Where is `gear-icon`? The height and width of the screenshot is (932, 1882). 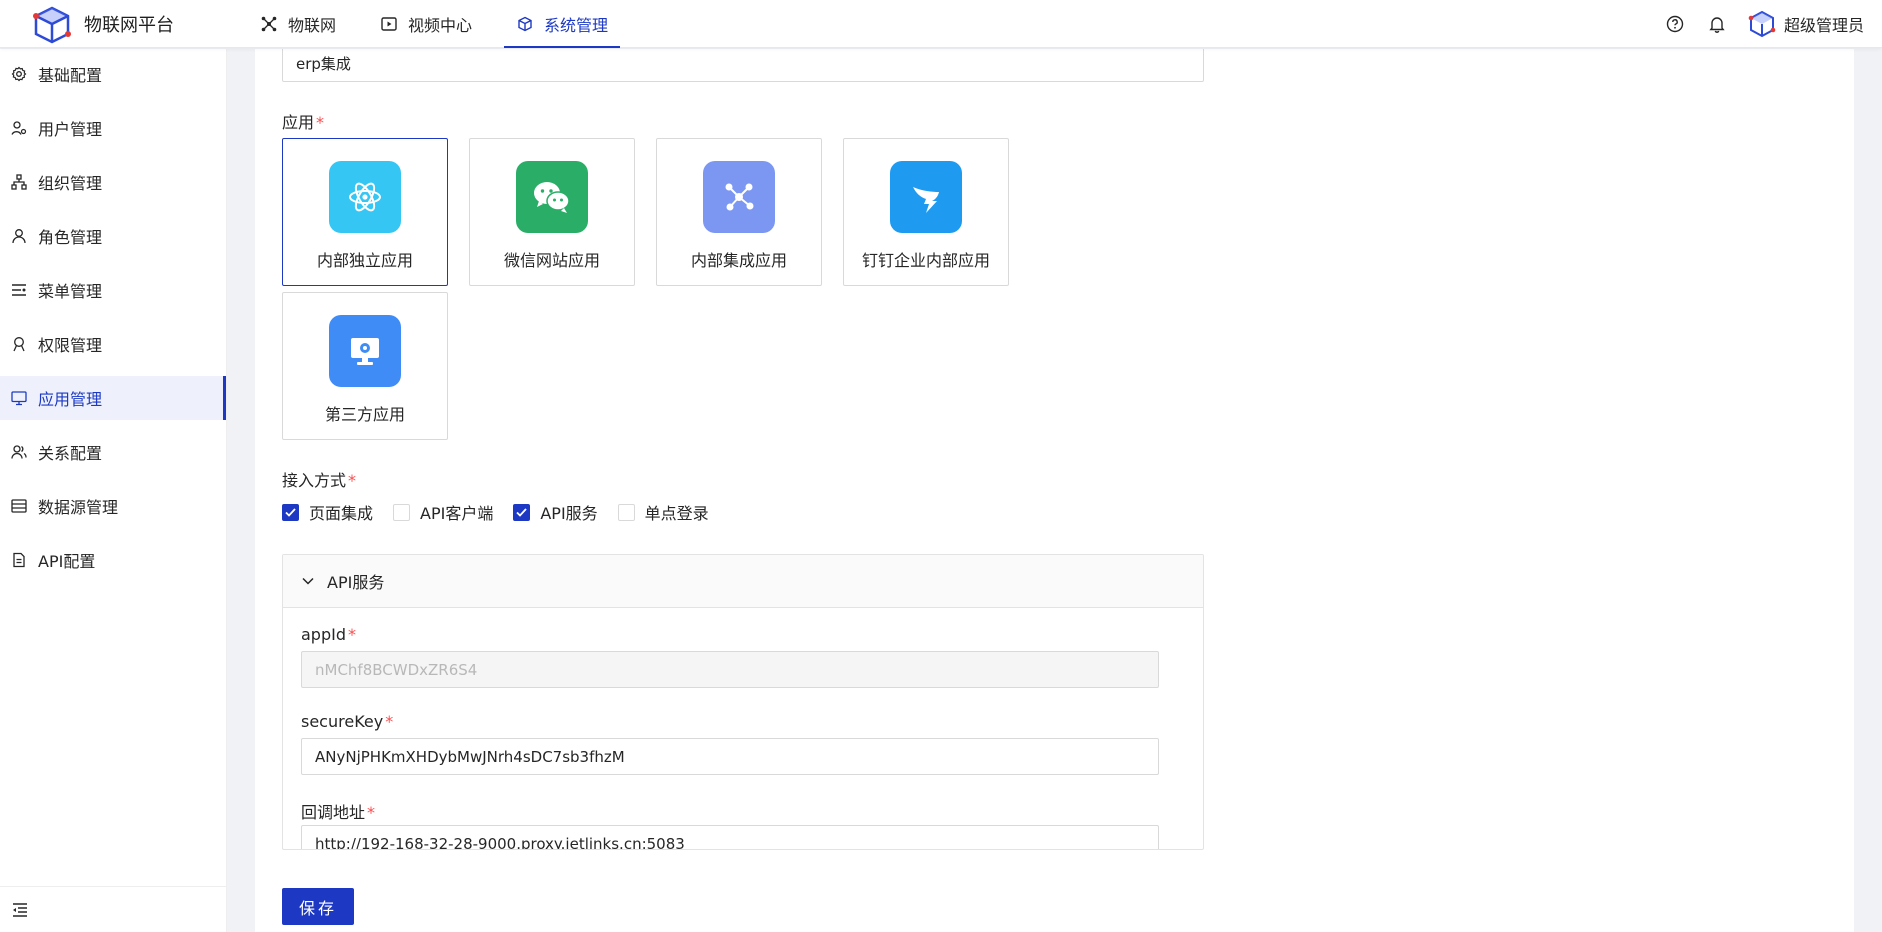
gear-icon is located at coordinates (19, 74).